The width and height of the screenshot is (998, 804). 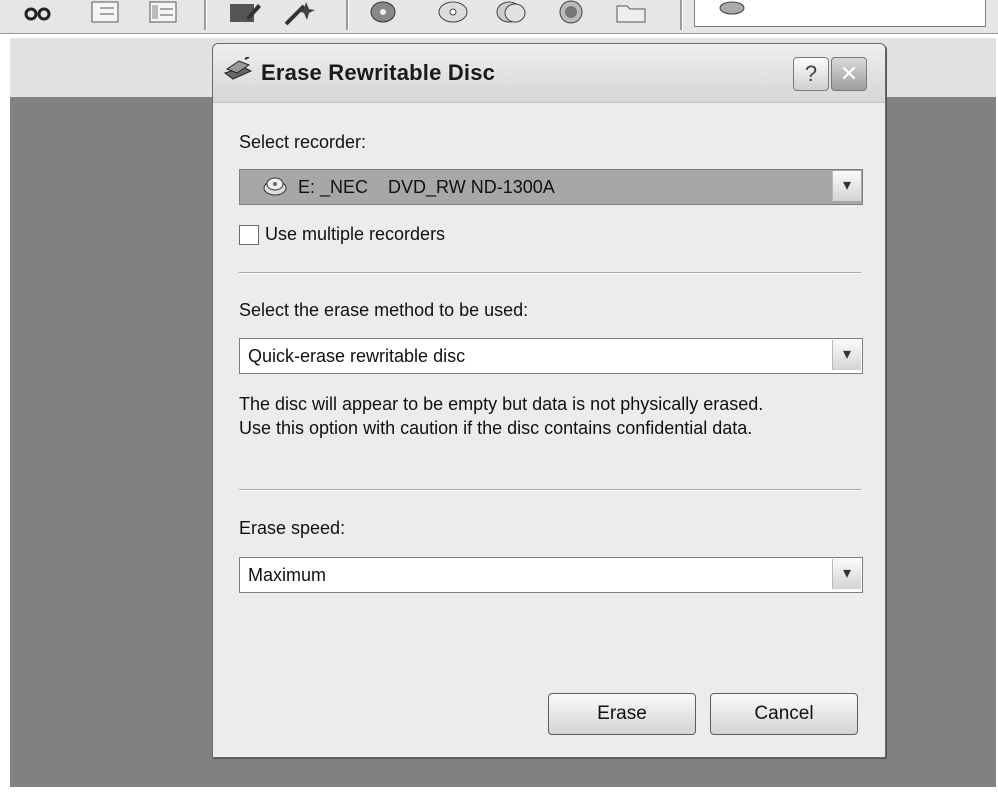 I want to click on close-button: ✕, so click(x=849, y=74).